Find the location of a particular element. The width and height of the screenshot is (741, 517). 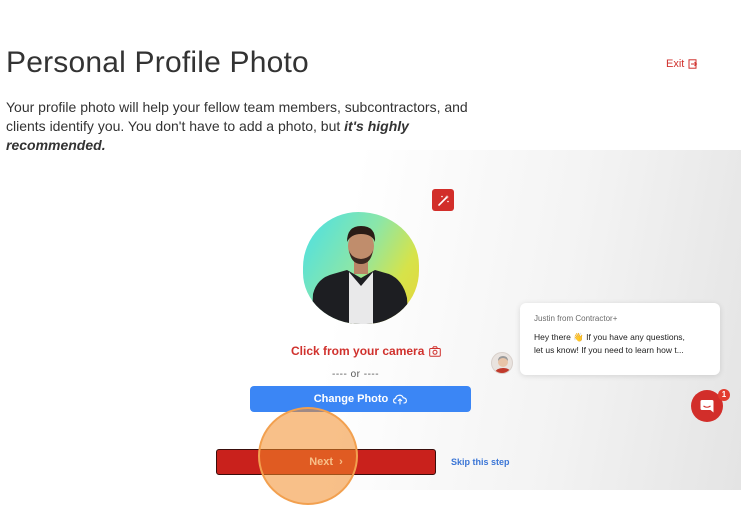

next-button: Next › is located at coordinates (326, 462).